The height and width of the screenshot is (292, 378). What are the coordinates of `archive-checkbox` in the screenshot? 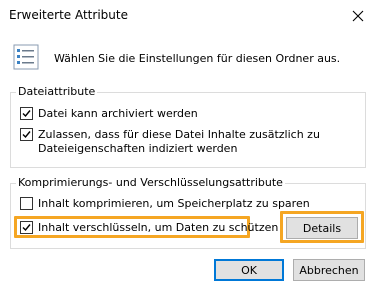 It's located at (26, 113).